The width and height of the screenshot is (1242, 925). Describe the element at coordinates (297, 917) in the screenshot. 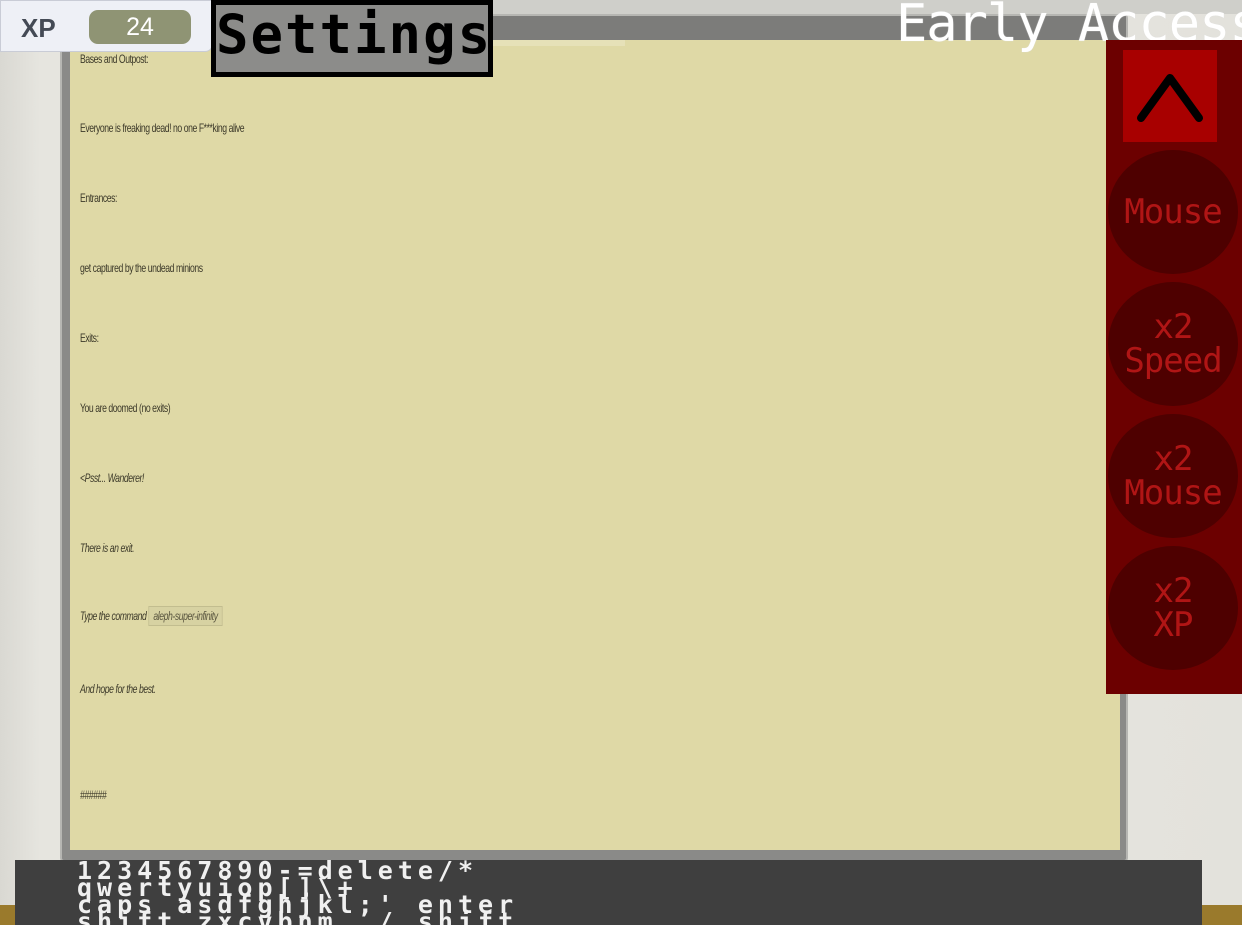

I see `keyboard-row-zxcv: shift zxcvbnm,./ shift` at that location.